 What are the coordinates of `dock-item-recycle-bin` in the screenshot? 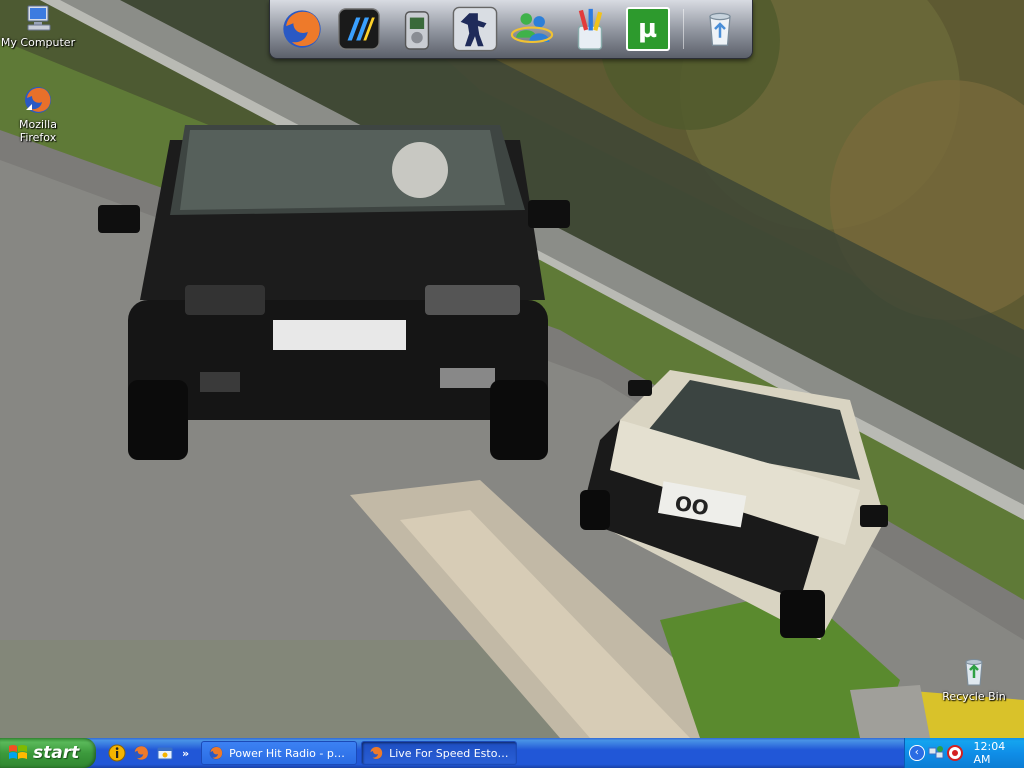 It's located at (720, 29).